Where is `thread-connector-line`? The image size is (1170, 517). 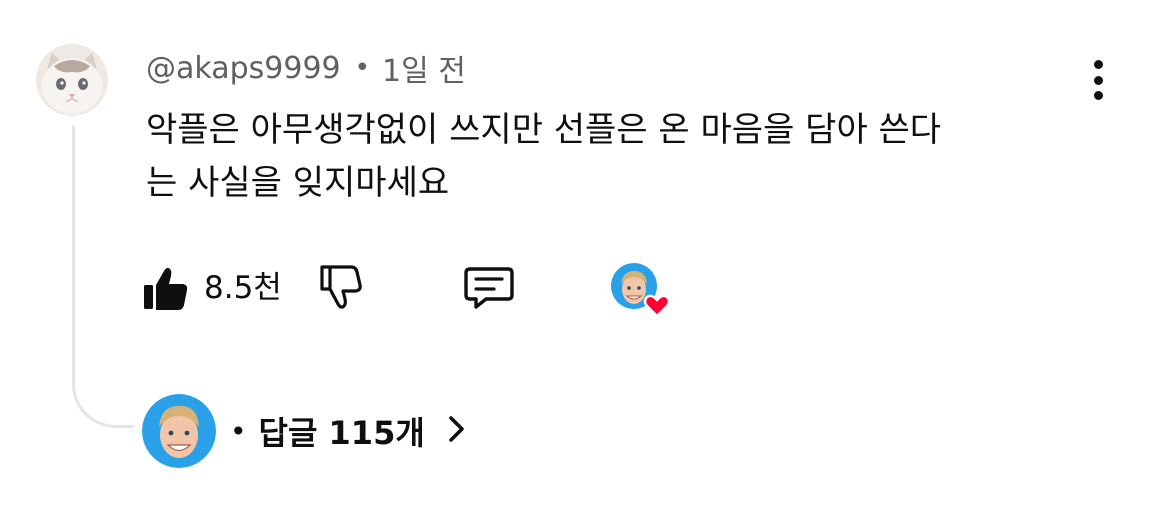 thread-connector-line is located at coordinates (103, 277).